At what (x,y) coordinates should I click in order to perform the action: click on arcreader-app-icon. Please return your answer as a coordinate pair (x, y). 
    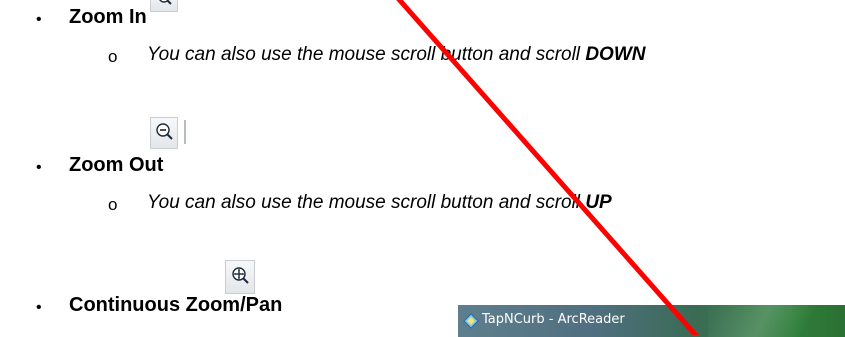
    Looking at the image, I should click on (471, 321).